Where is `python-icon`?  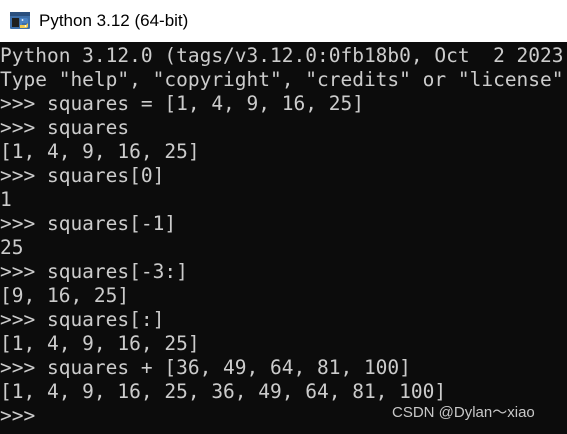
python-icon is located at coordinates (20, 20).